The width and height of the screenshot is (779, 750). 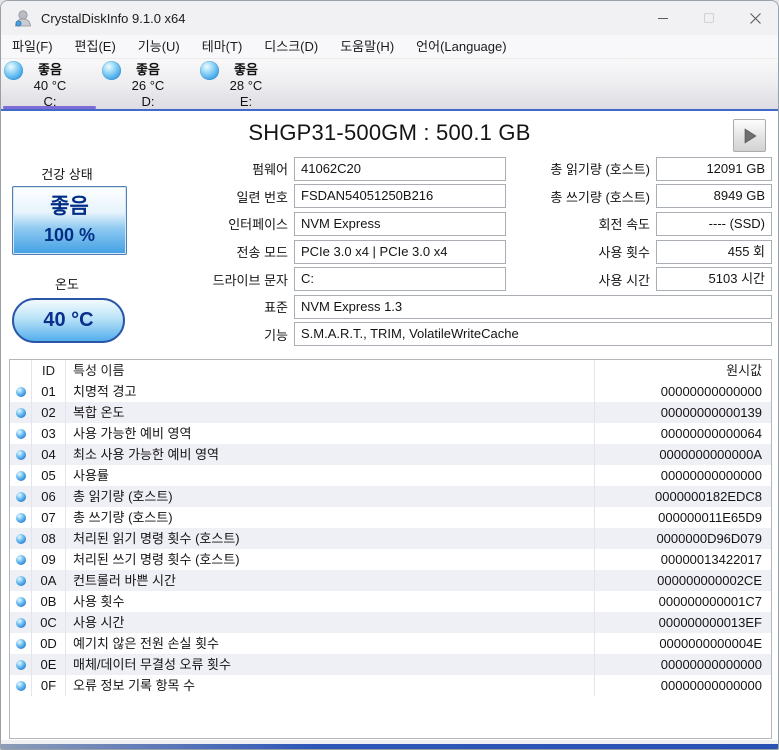 What do you see at coordinates (111, 70) in the screenshot?
I see `disk-status-icon` at bounding box center [111, 70].